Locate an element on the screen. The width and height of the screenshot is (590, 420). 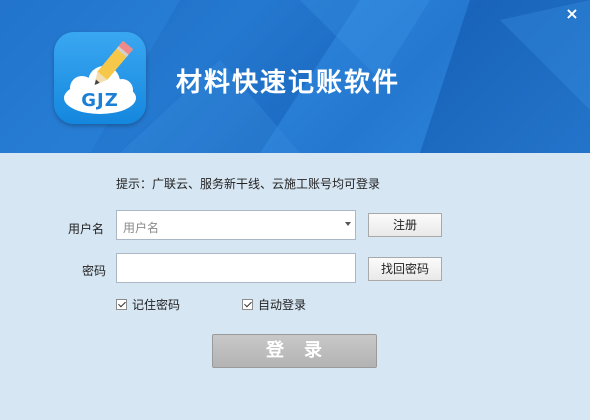
username-combobox: 用户名 is located at coordinates (236, 225).